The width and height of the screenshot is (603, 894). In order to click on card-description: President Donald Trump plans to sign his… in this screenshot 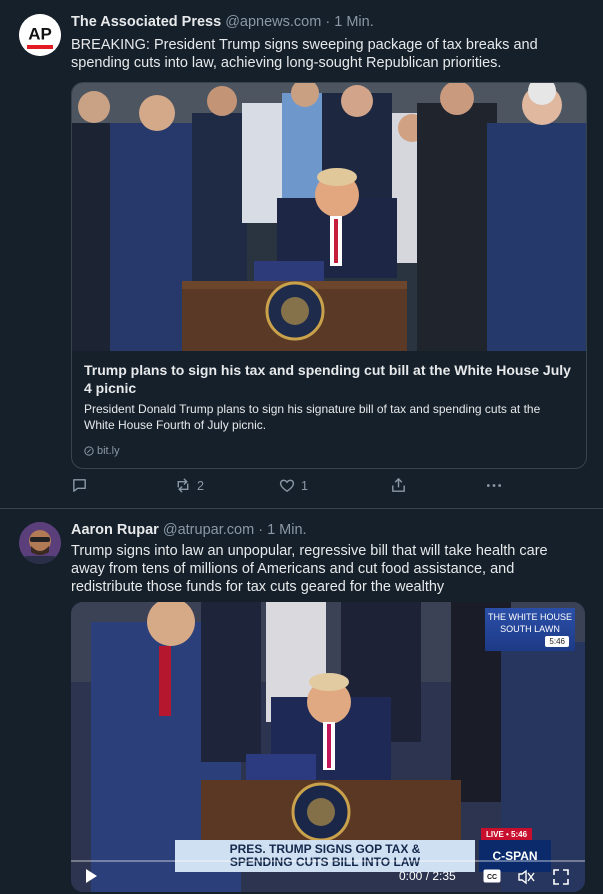, I will do `click(312, 417)`.